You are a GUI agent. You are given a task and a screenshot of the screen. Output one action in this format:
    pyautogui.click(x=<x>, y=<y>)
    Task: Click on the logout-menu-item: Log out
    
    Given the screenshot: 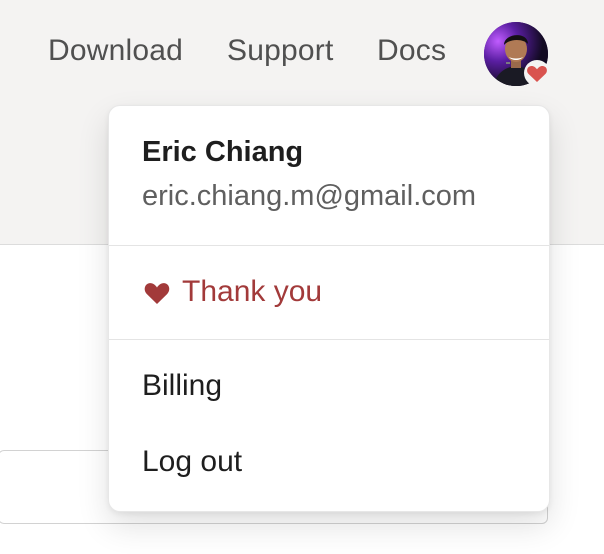 What is the action you would take?
    pyautogui.click(x=192, y=462)
    